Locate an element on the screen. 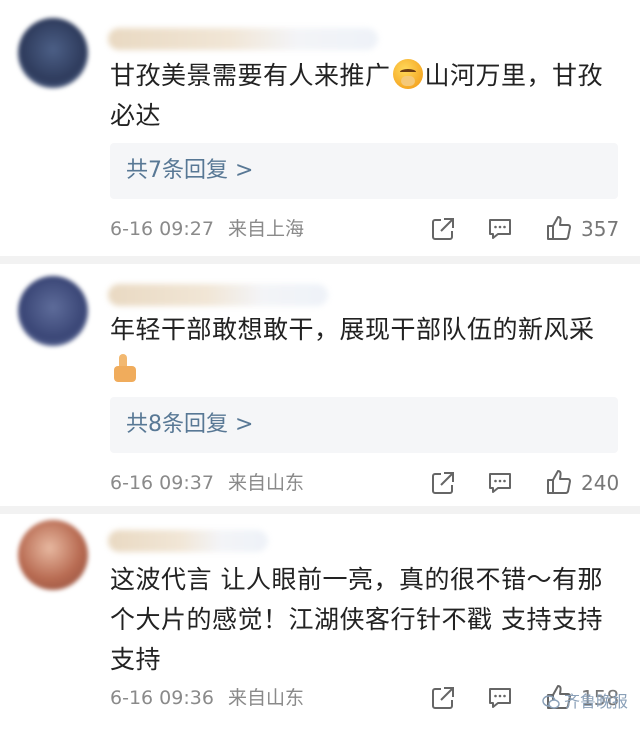 This screenshot has width=640, height=738. comment-meta: 6-16 09:36 来自山东 is located at coordinates (207, 698).